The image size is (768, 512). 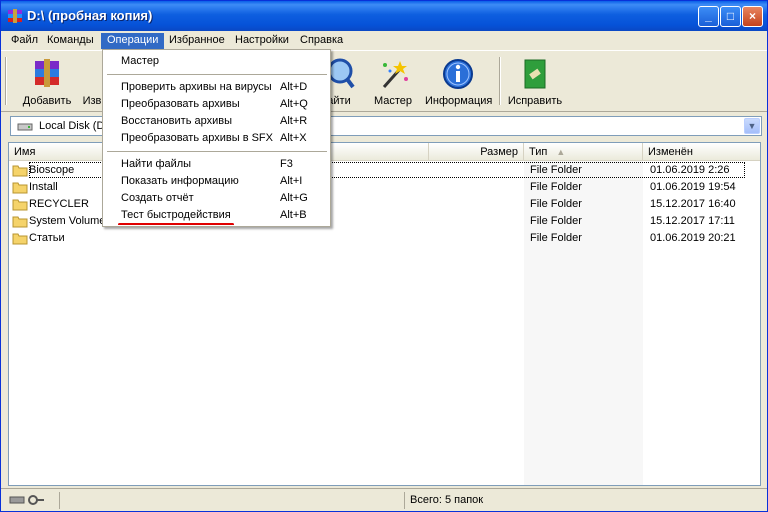 I want to click on path-text: Local Disk (D, so click(x=72, y=126).